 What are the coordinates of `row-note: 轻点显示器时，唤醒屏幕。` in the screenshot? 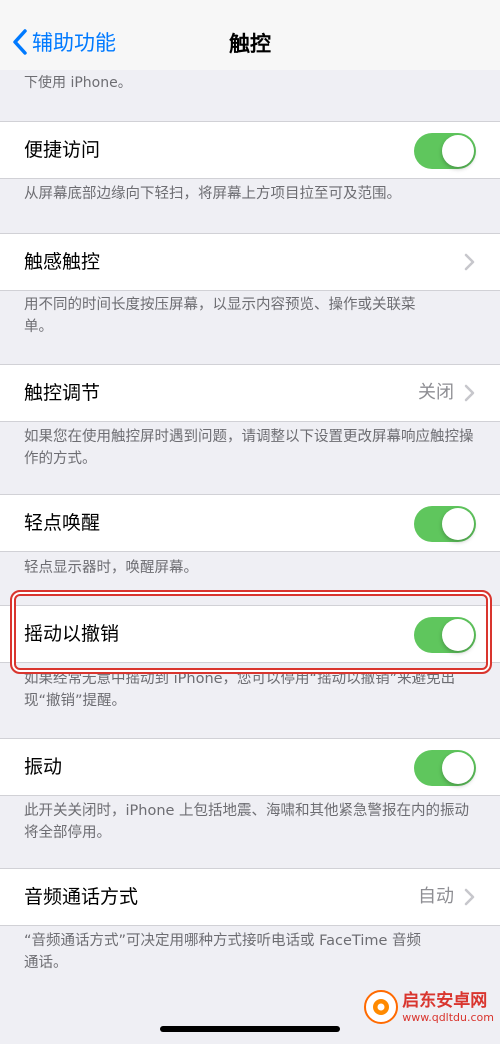 It's located at (111, 568).